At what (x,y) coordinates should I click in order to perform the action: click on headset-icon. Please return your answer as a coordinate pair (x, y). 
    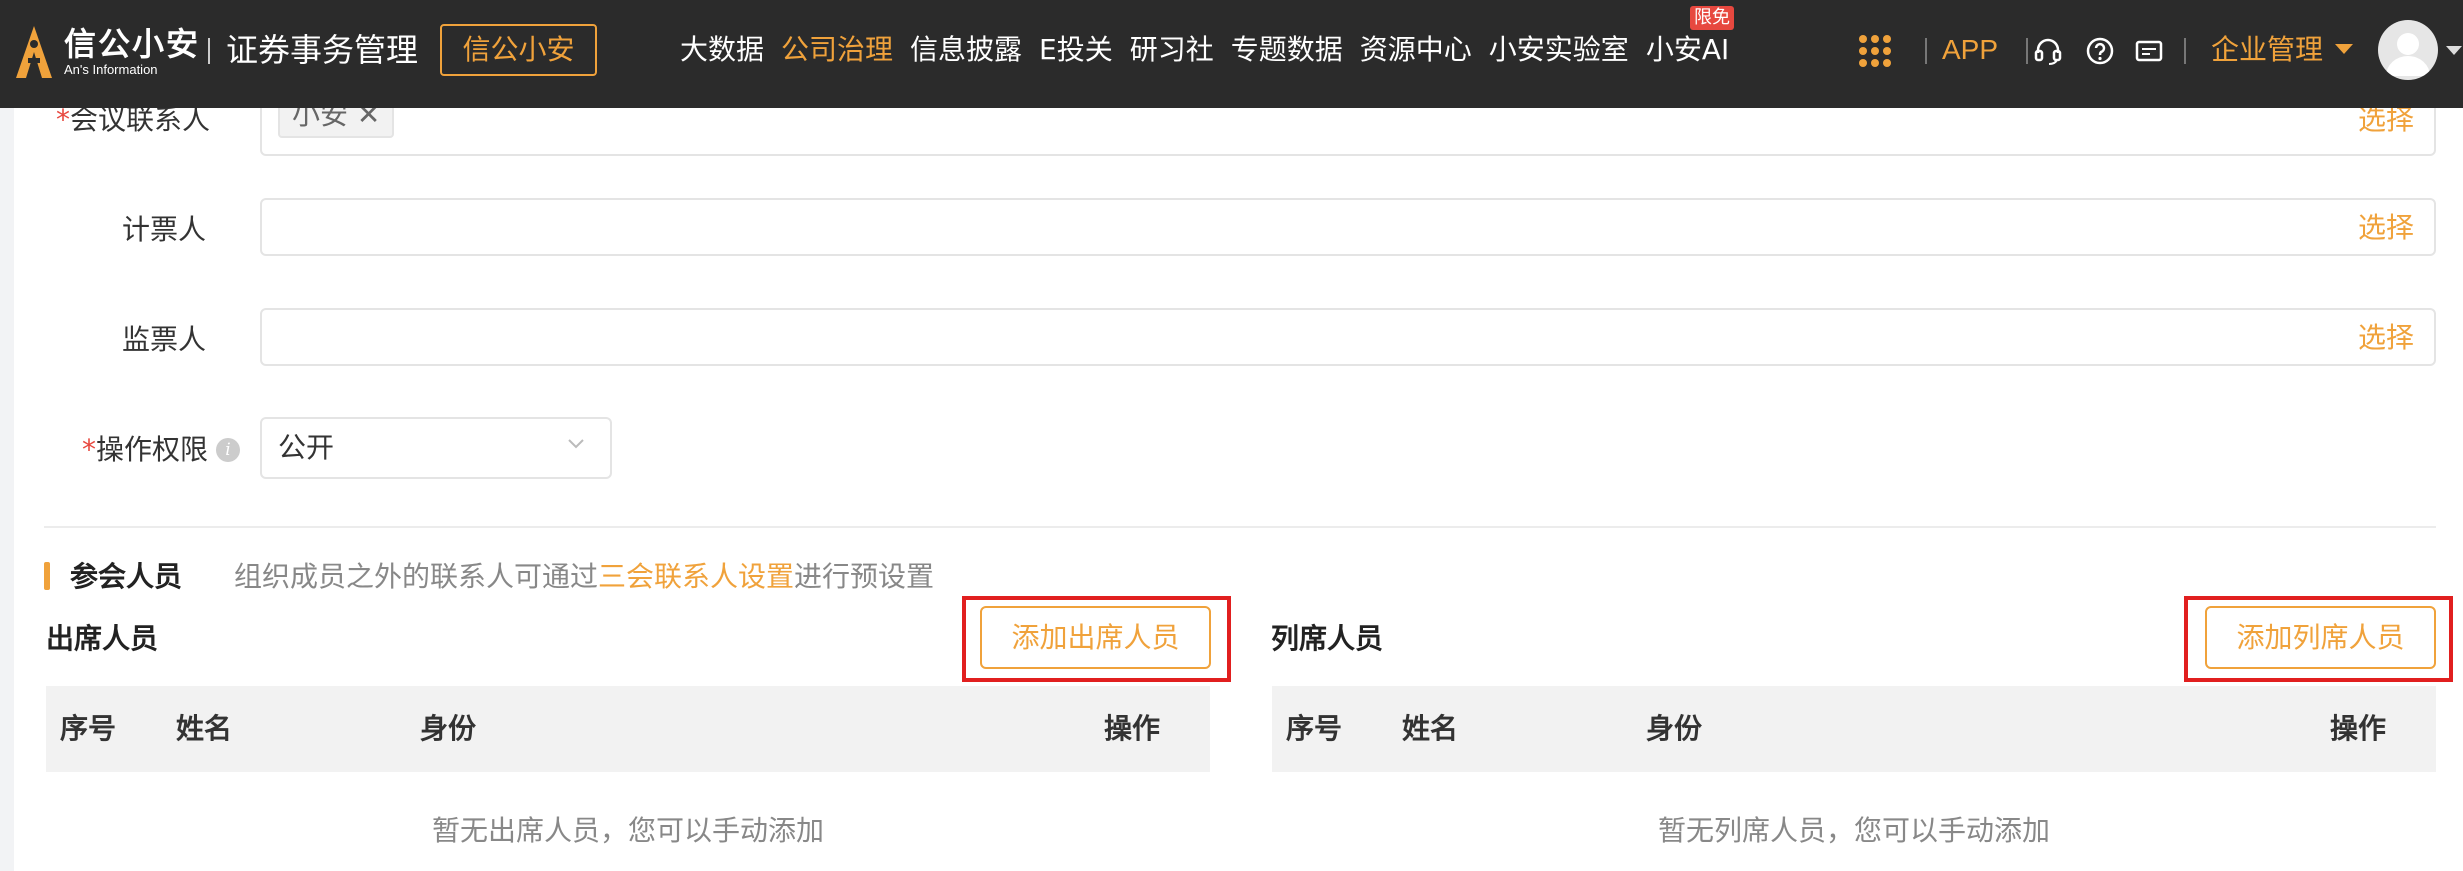
    Looking at the image, I should click on (2048, 51).